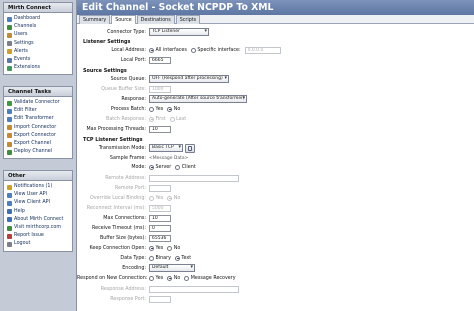  Describe the element at coordinates (151, 278) in the screenshot. I see `respond-new-yes-radio` at that location.